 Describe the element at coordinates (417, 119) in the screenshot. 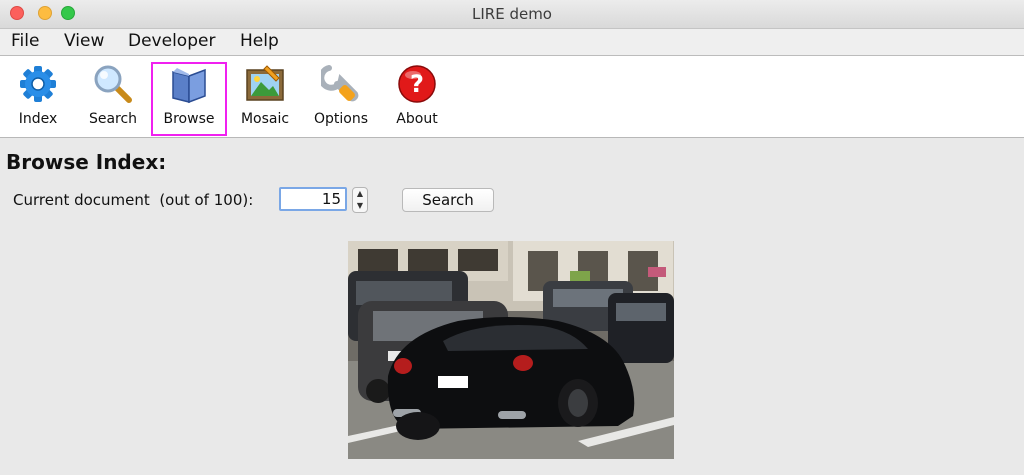

I see `about-button-label: About` at that location.